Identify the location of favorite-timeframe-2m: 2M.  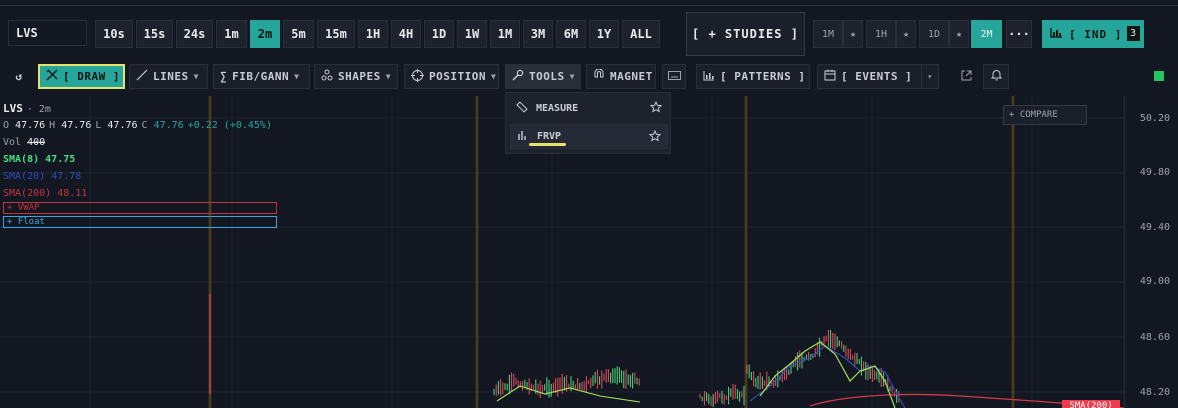
(986, 34).